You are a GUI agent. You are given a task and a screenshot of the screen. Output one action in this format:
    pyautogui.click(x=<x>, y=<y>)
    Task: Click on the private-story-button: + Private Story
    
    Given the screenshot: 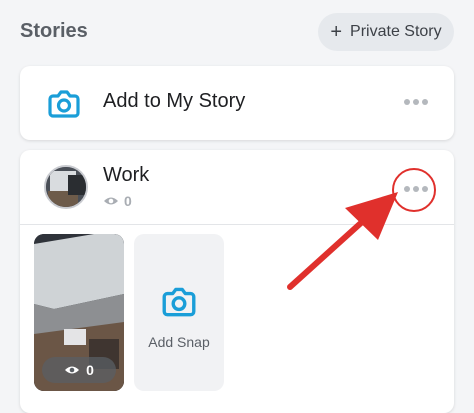 What is the action you would take?
    pyautogui.click(x=386, y=32)
    